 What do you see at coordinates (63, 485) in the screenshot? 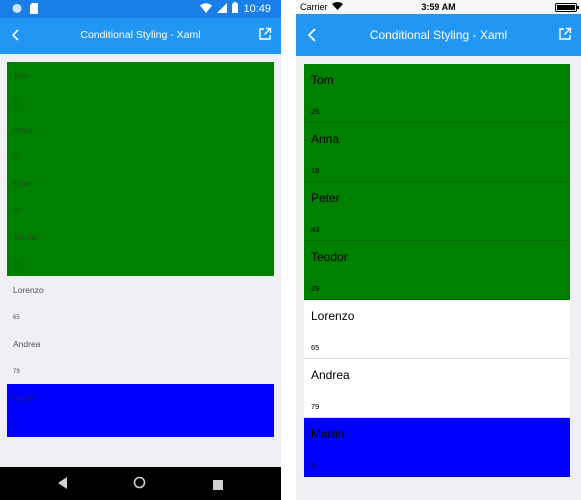
I see `system-back-icon` at bounding box center [63, 485].